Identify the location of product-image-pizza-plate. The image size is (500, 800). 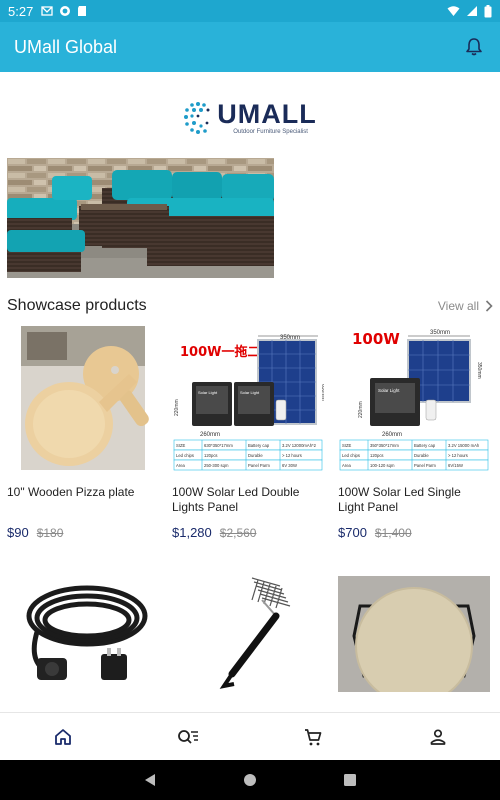
(83, 400).